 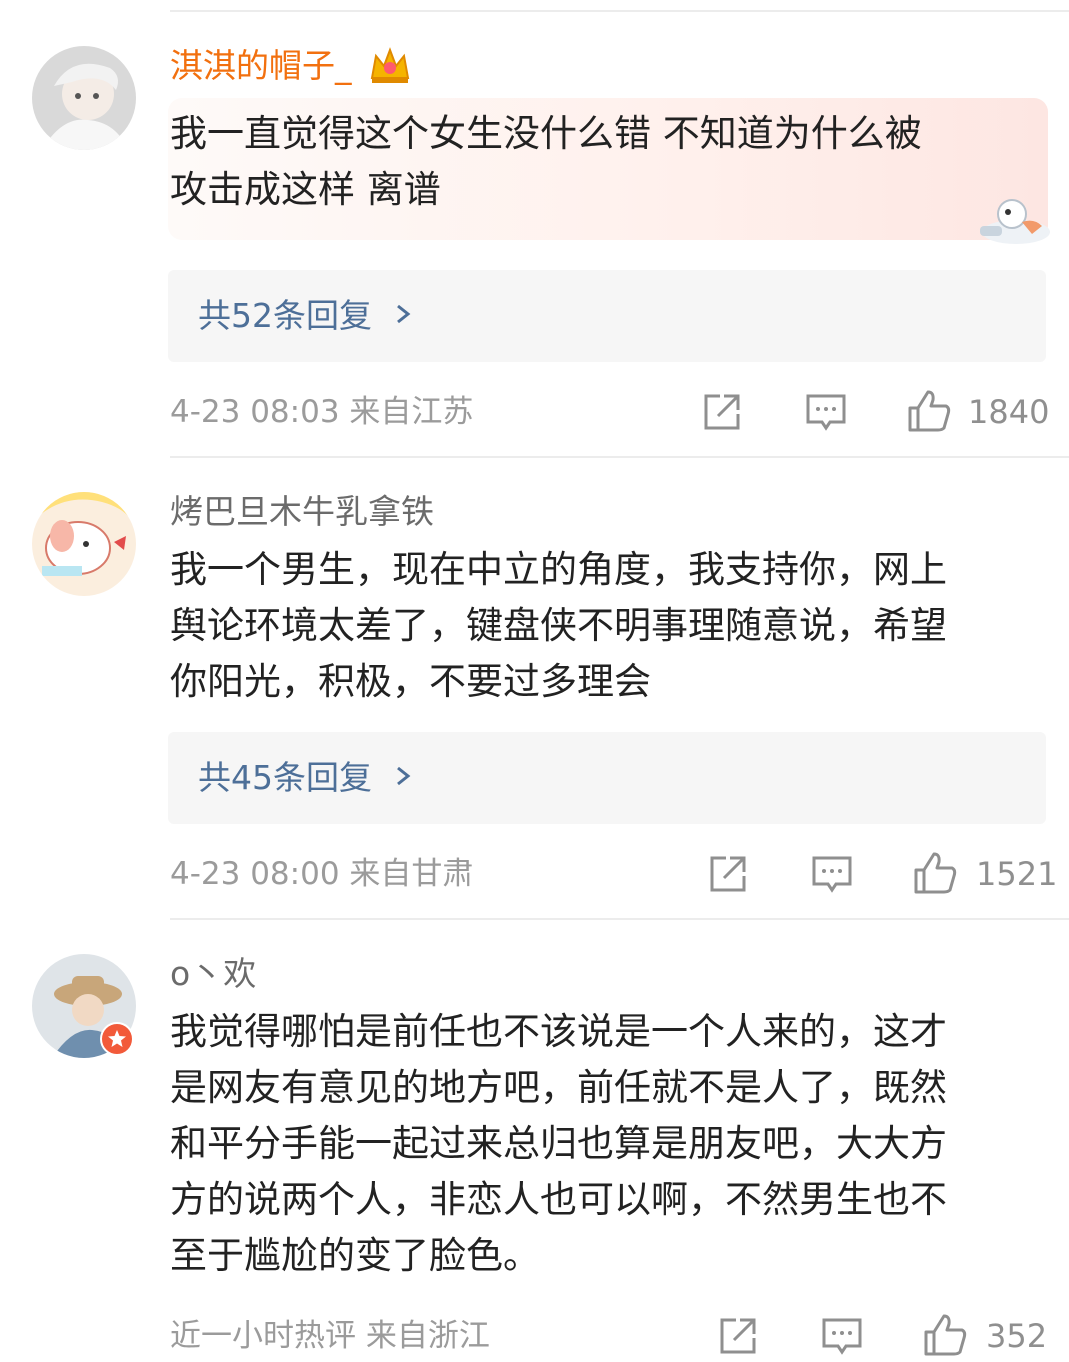 What do you see at coordinates (261, 66) in the screenshot?
I see `username: 淇淇的帽子_` at bounding box center [261, 66].